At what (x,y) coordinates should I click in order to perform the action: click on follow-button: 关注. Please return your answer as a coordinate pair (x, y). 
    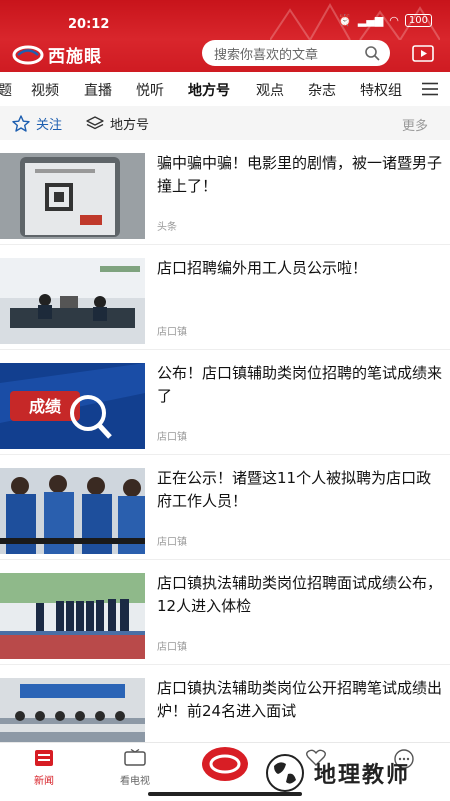
    Looking at the image, I should click on (37, 123).